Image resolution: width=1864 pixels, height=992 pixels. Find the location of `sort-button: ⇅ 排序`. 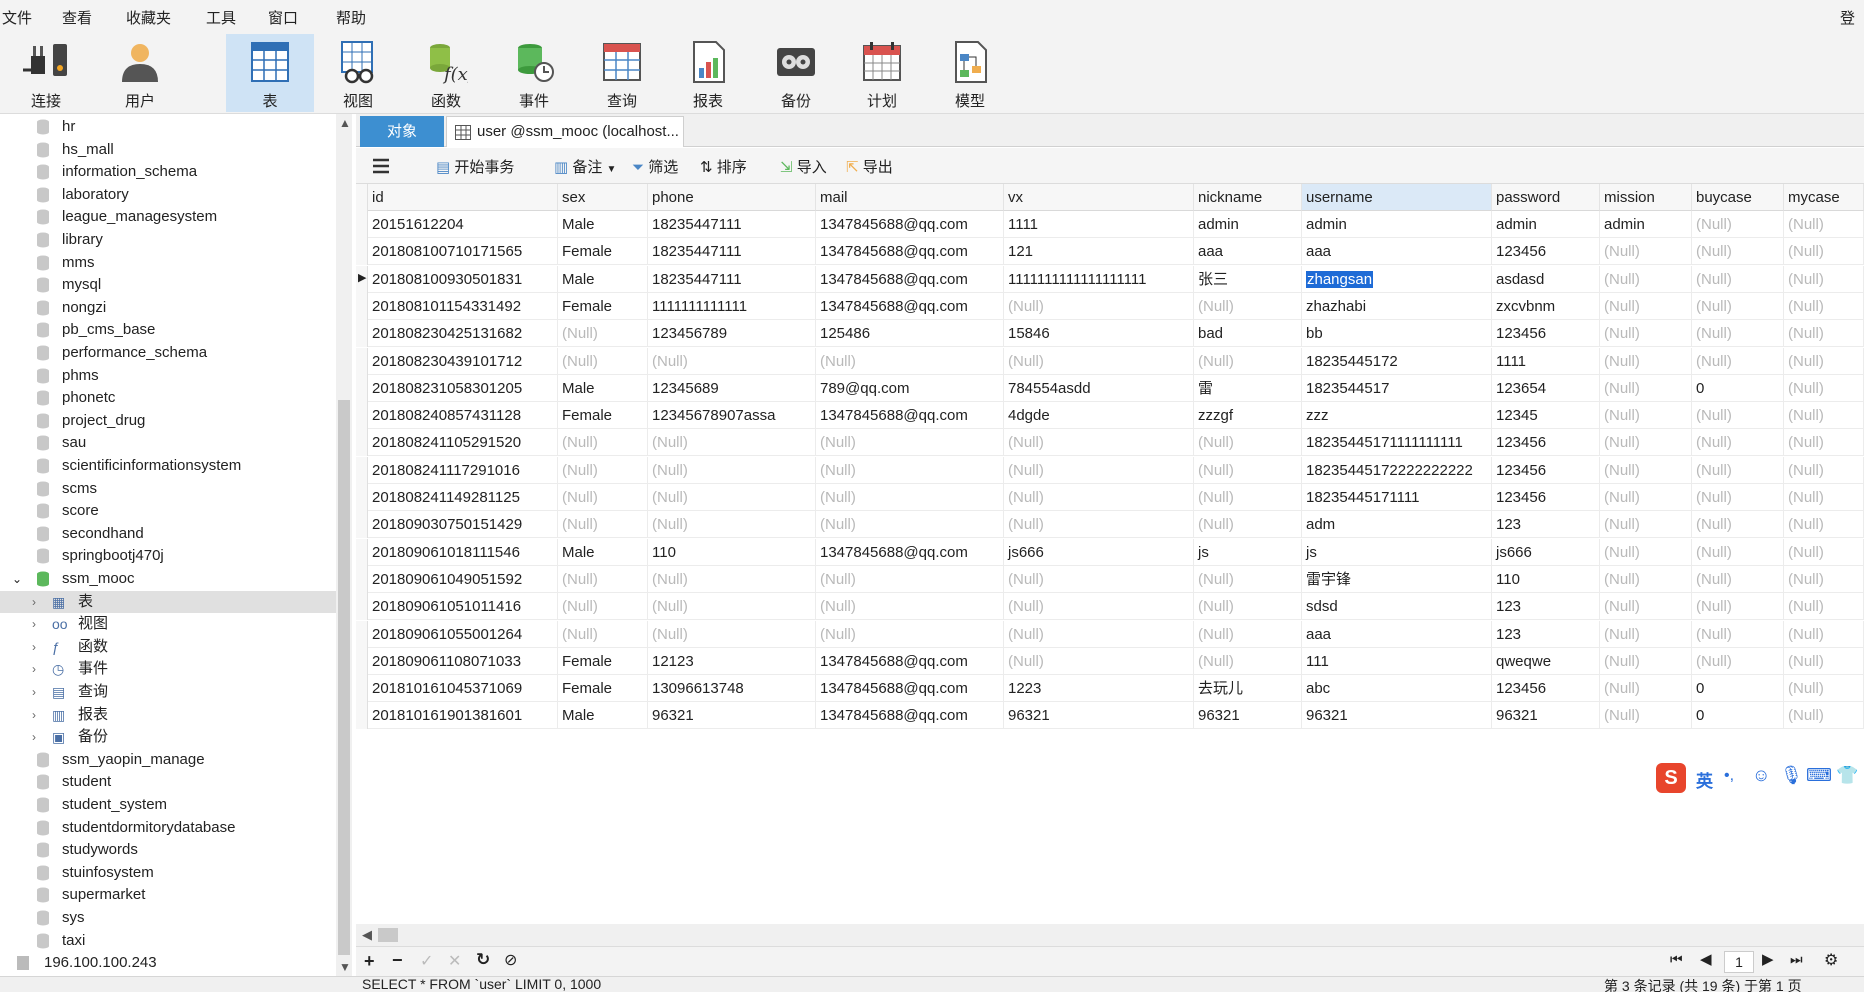

sort-button: ⇅ 排序 is located at coordinates (723, 166).